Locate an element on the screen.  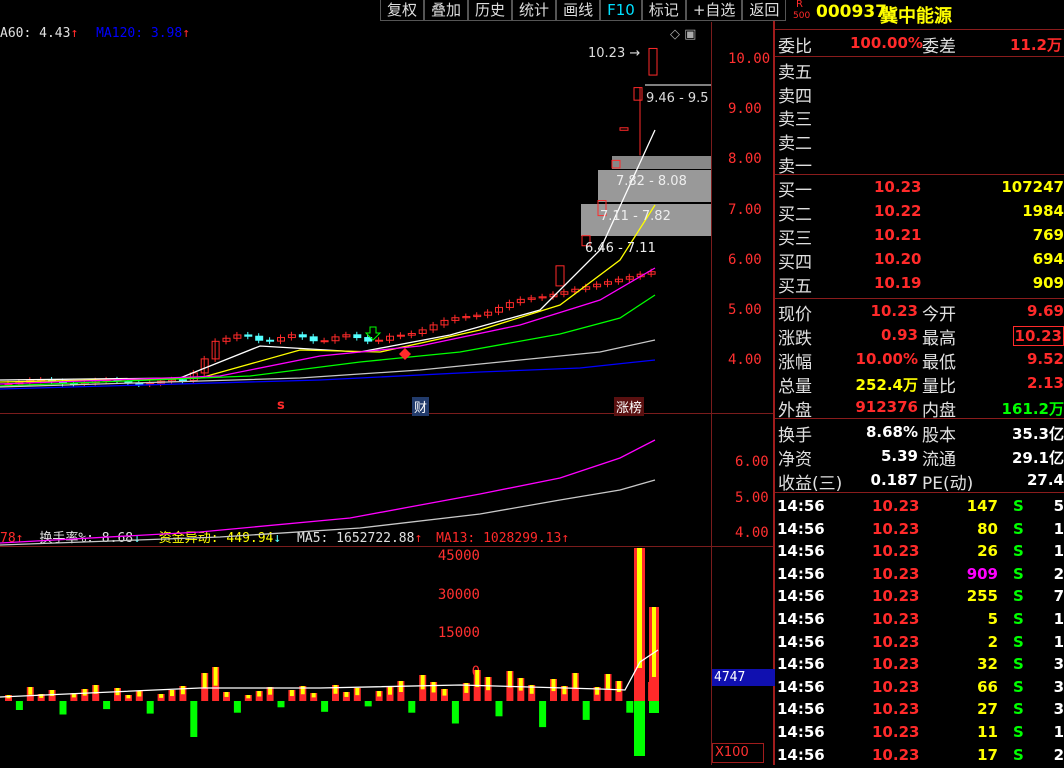
event-marker-limit-up: 涨榜 is located at coordinates (629, 406).